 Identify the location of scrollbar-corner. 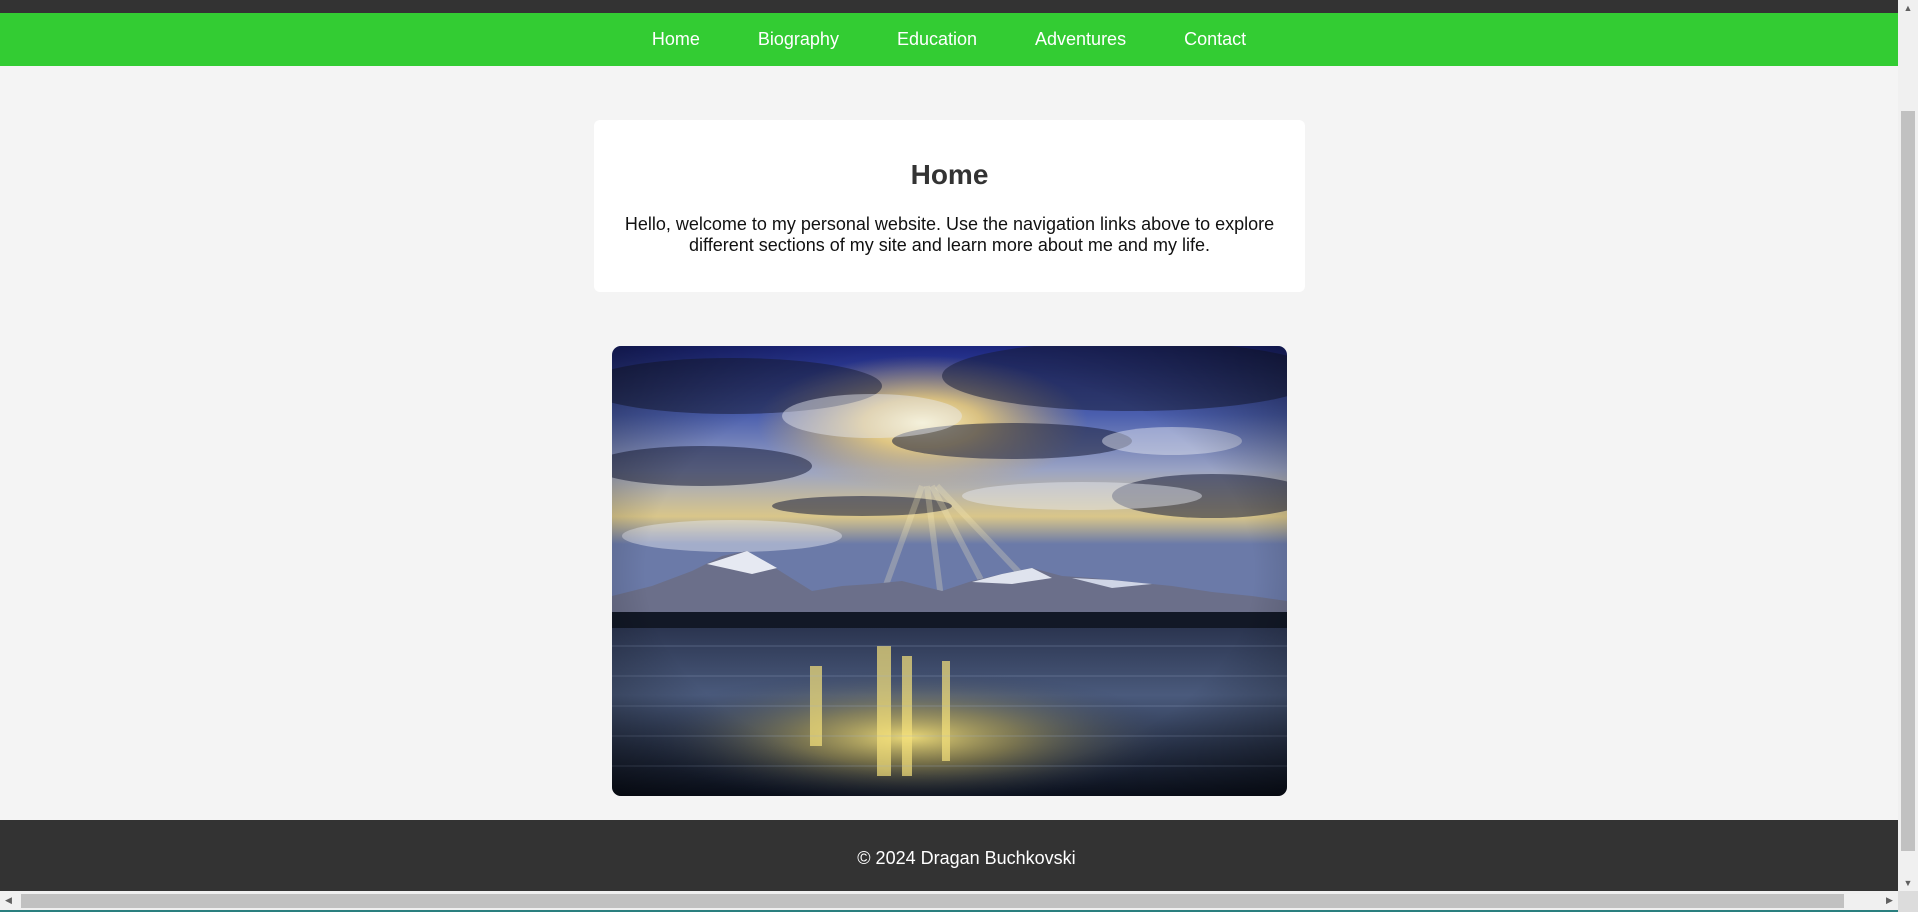
(1908, 901).